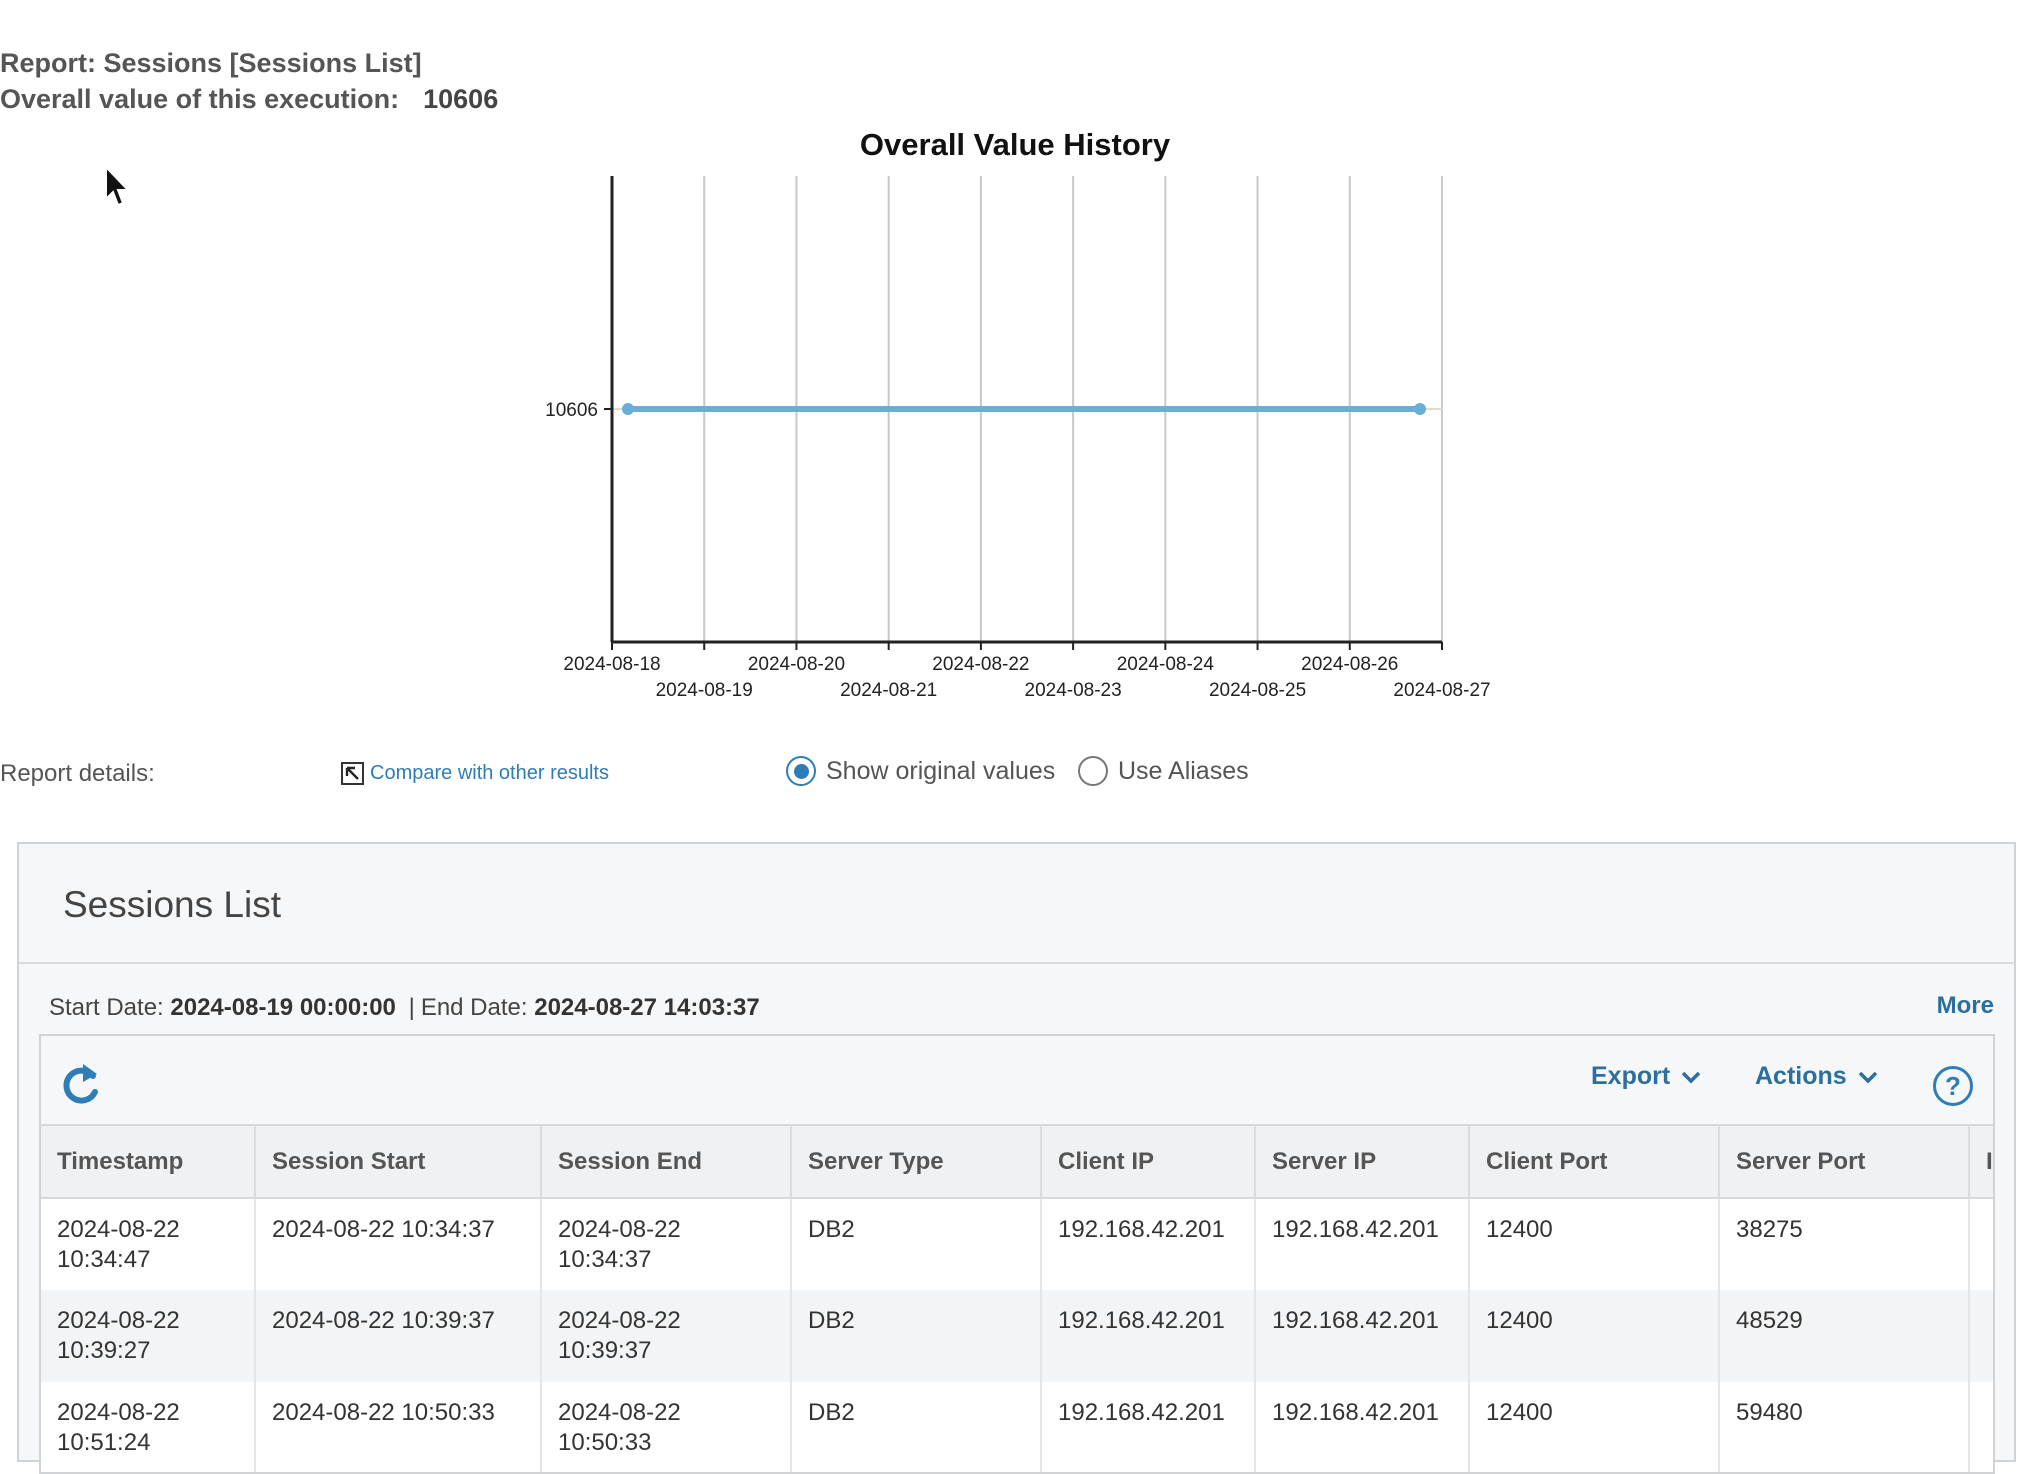  Describe the element at coordinates (888, 690) in the screenshot. I see `x-tick-label: 2024-08-21` at that location.